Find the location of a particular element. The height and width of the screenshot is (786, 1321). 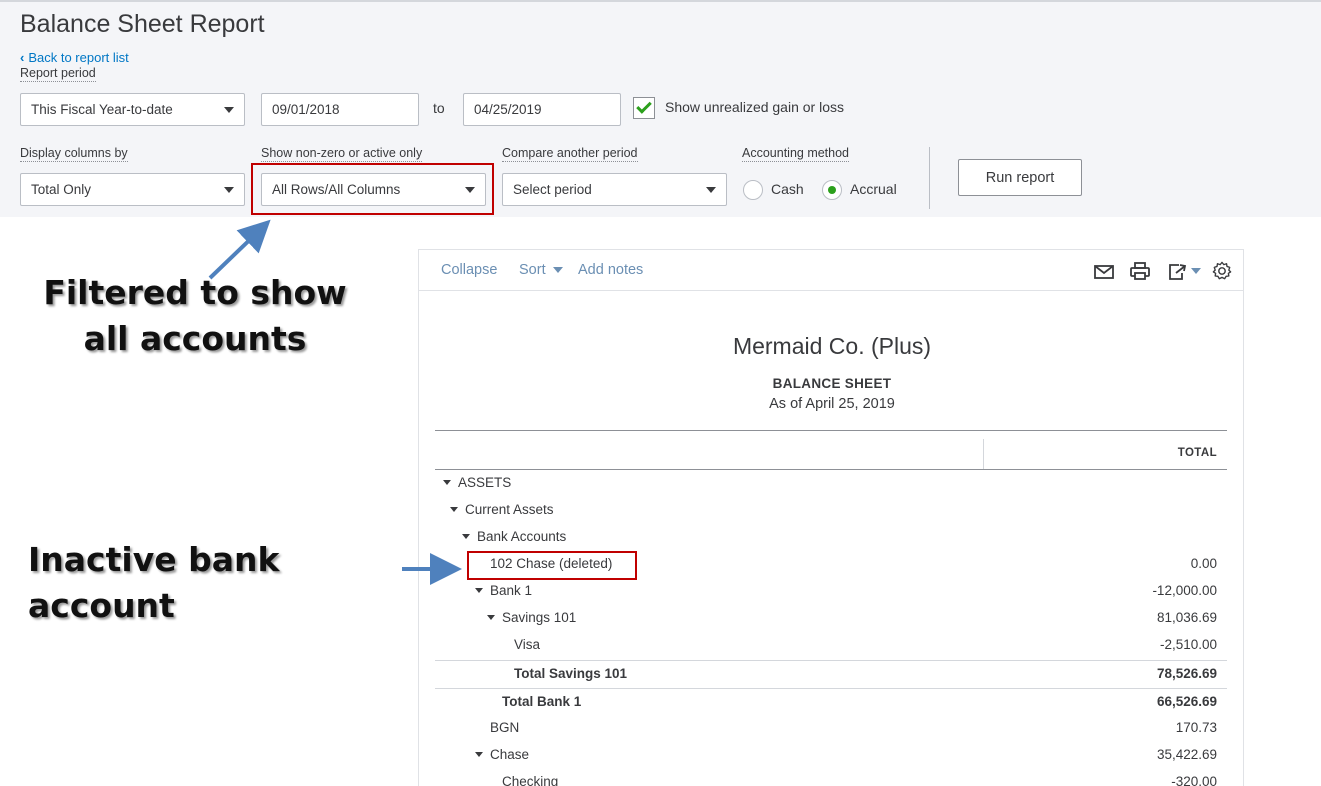

filter-arrow-icon is located at coordinates (335, 402).